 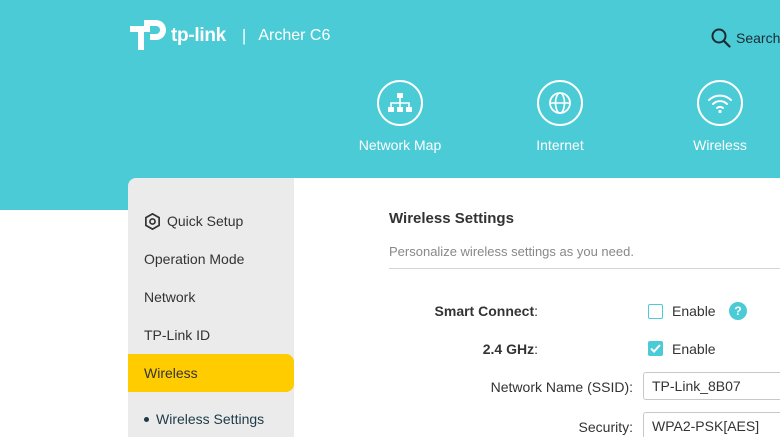 What do you see at coordinates (758, 38) in the screenshot?
I see `search-label: Search` at bounding box center [758, 38].